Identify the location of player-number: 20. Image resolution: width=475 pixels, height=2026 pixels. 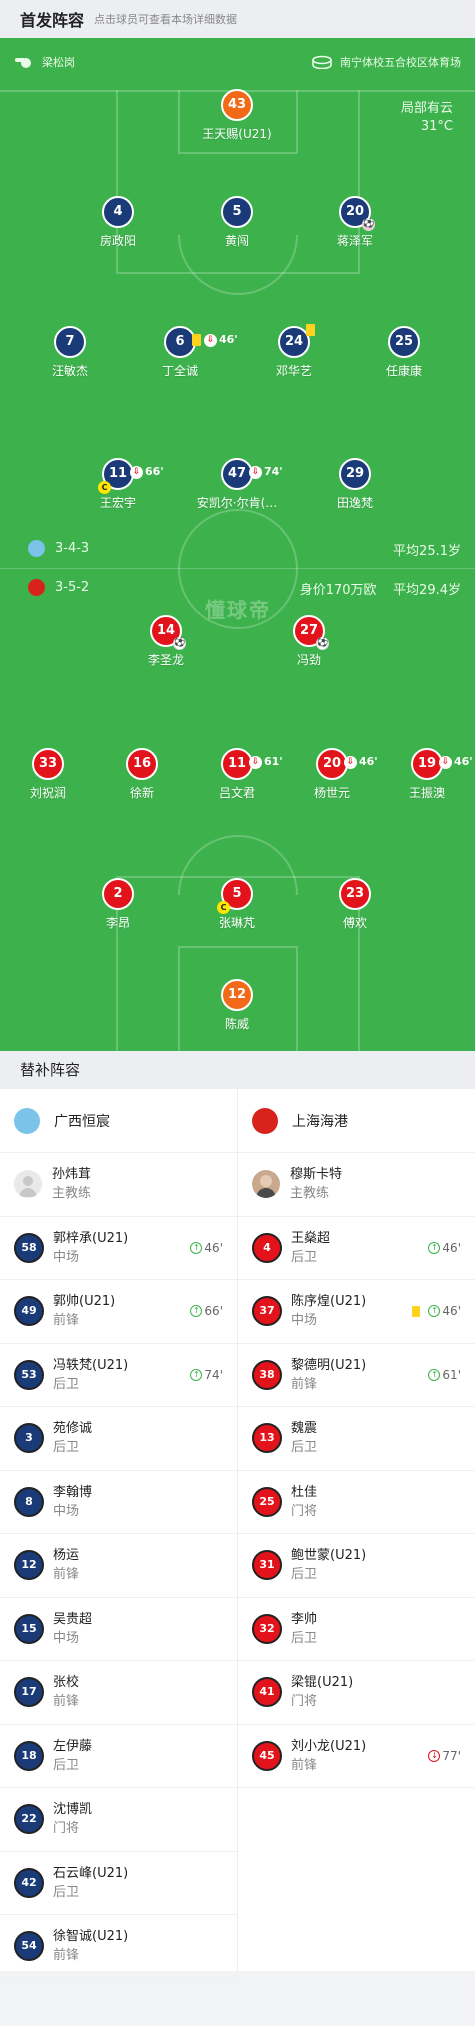
(332, 763).